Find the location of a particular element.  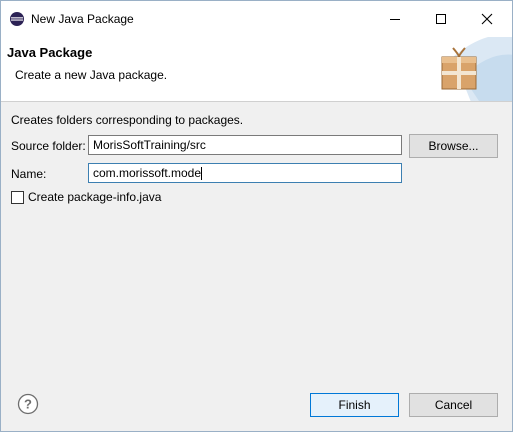

eclipse-icon is located at coordinates (17, 19).